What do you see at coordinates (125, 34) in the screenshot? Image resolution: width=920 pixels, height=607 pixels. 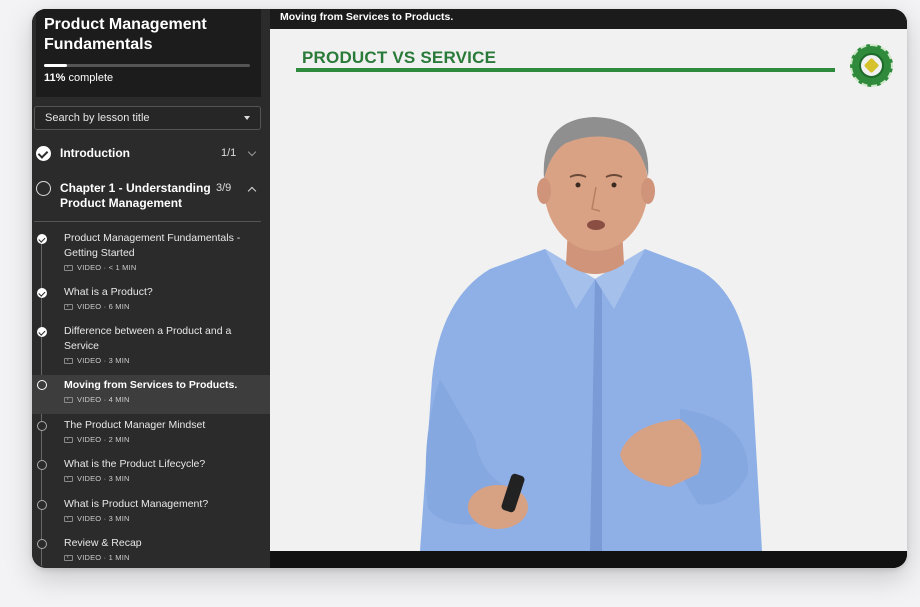 I see `course-title: Product Management Fundamentals` at bounding box center [125, 34].